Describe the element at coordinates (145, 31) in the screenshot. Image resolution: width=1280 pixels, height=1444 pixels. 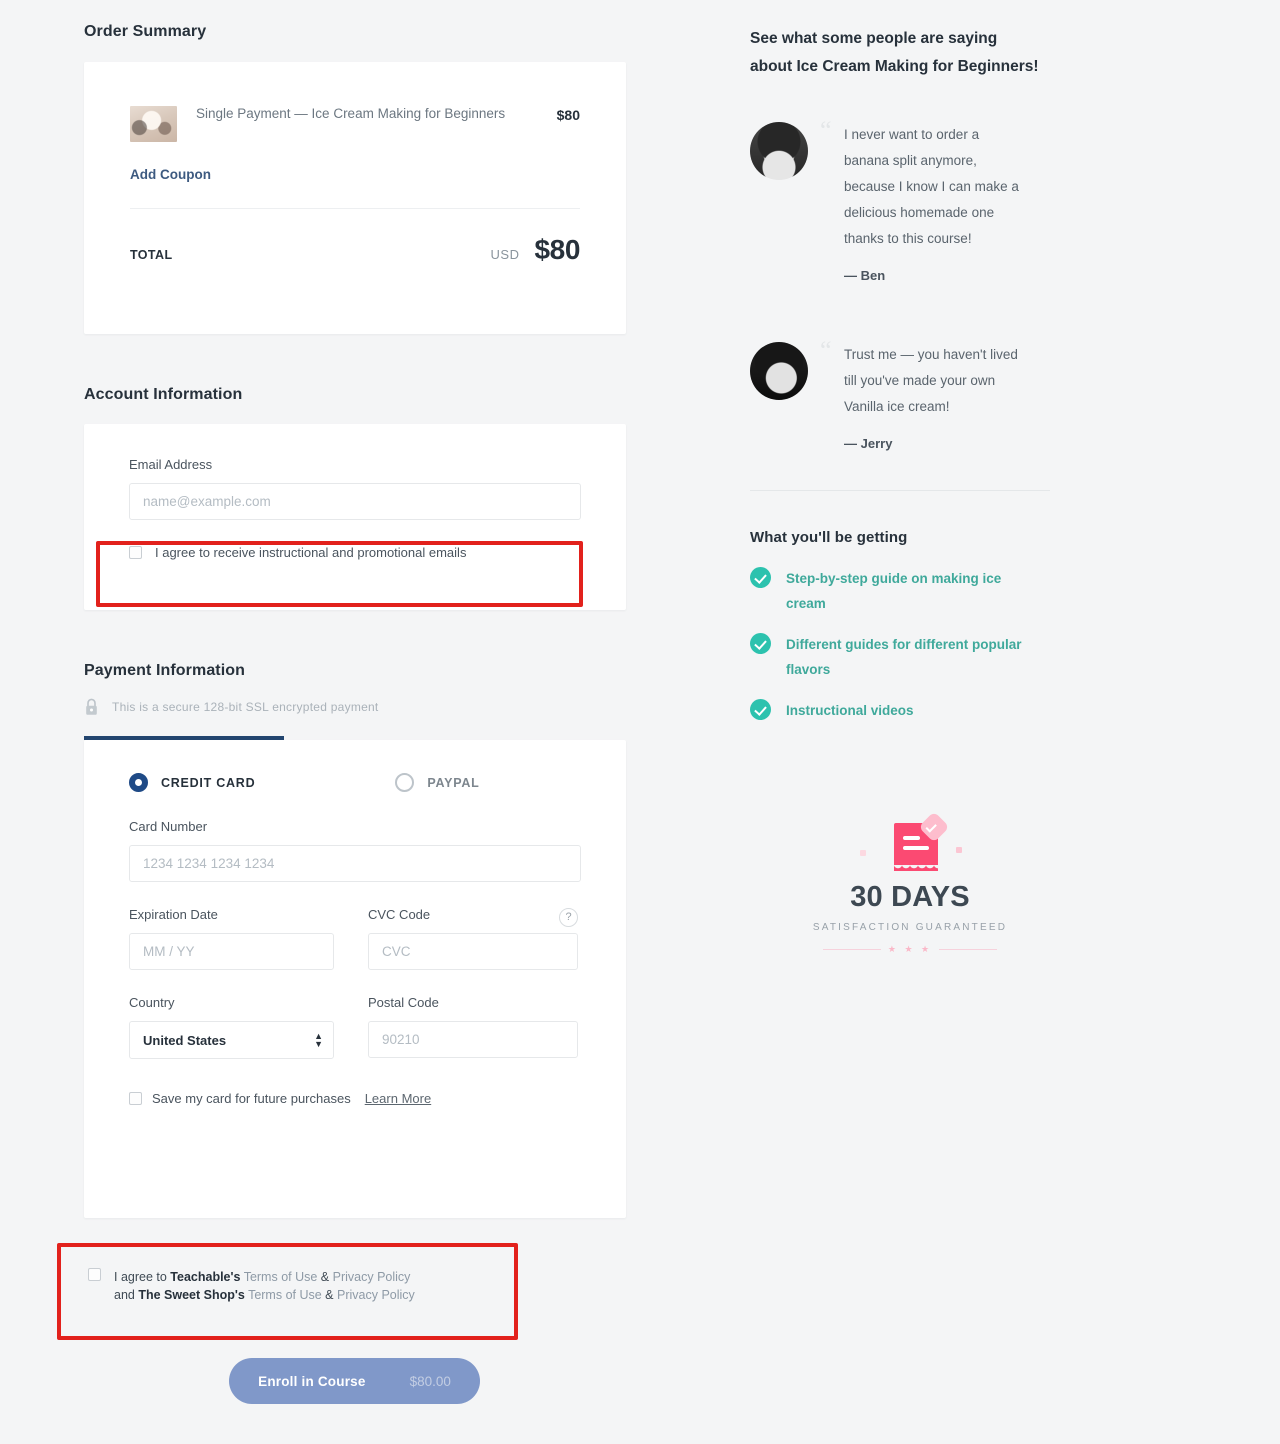
I see `order-summary-heading: Order Summary` at that location.